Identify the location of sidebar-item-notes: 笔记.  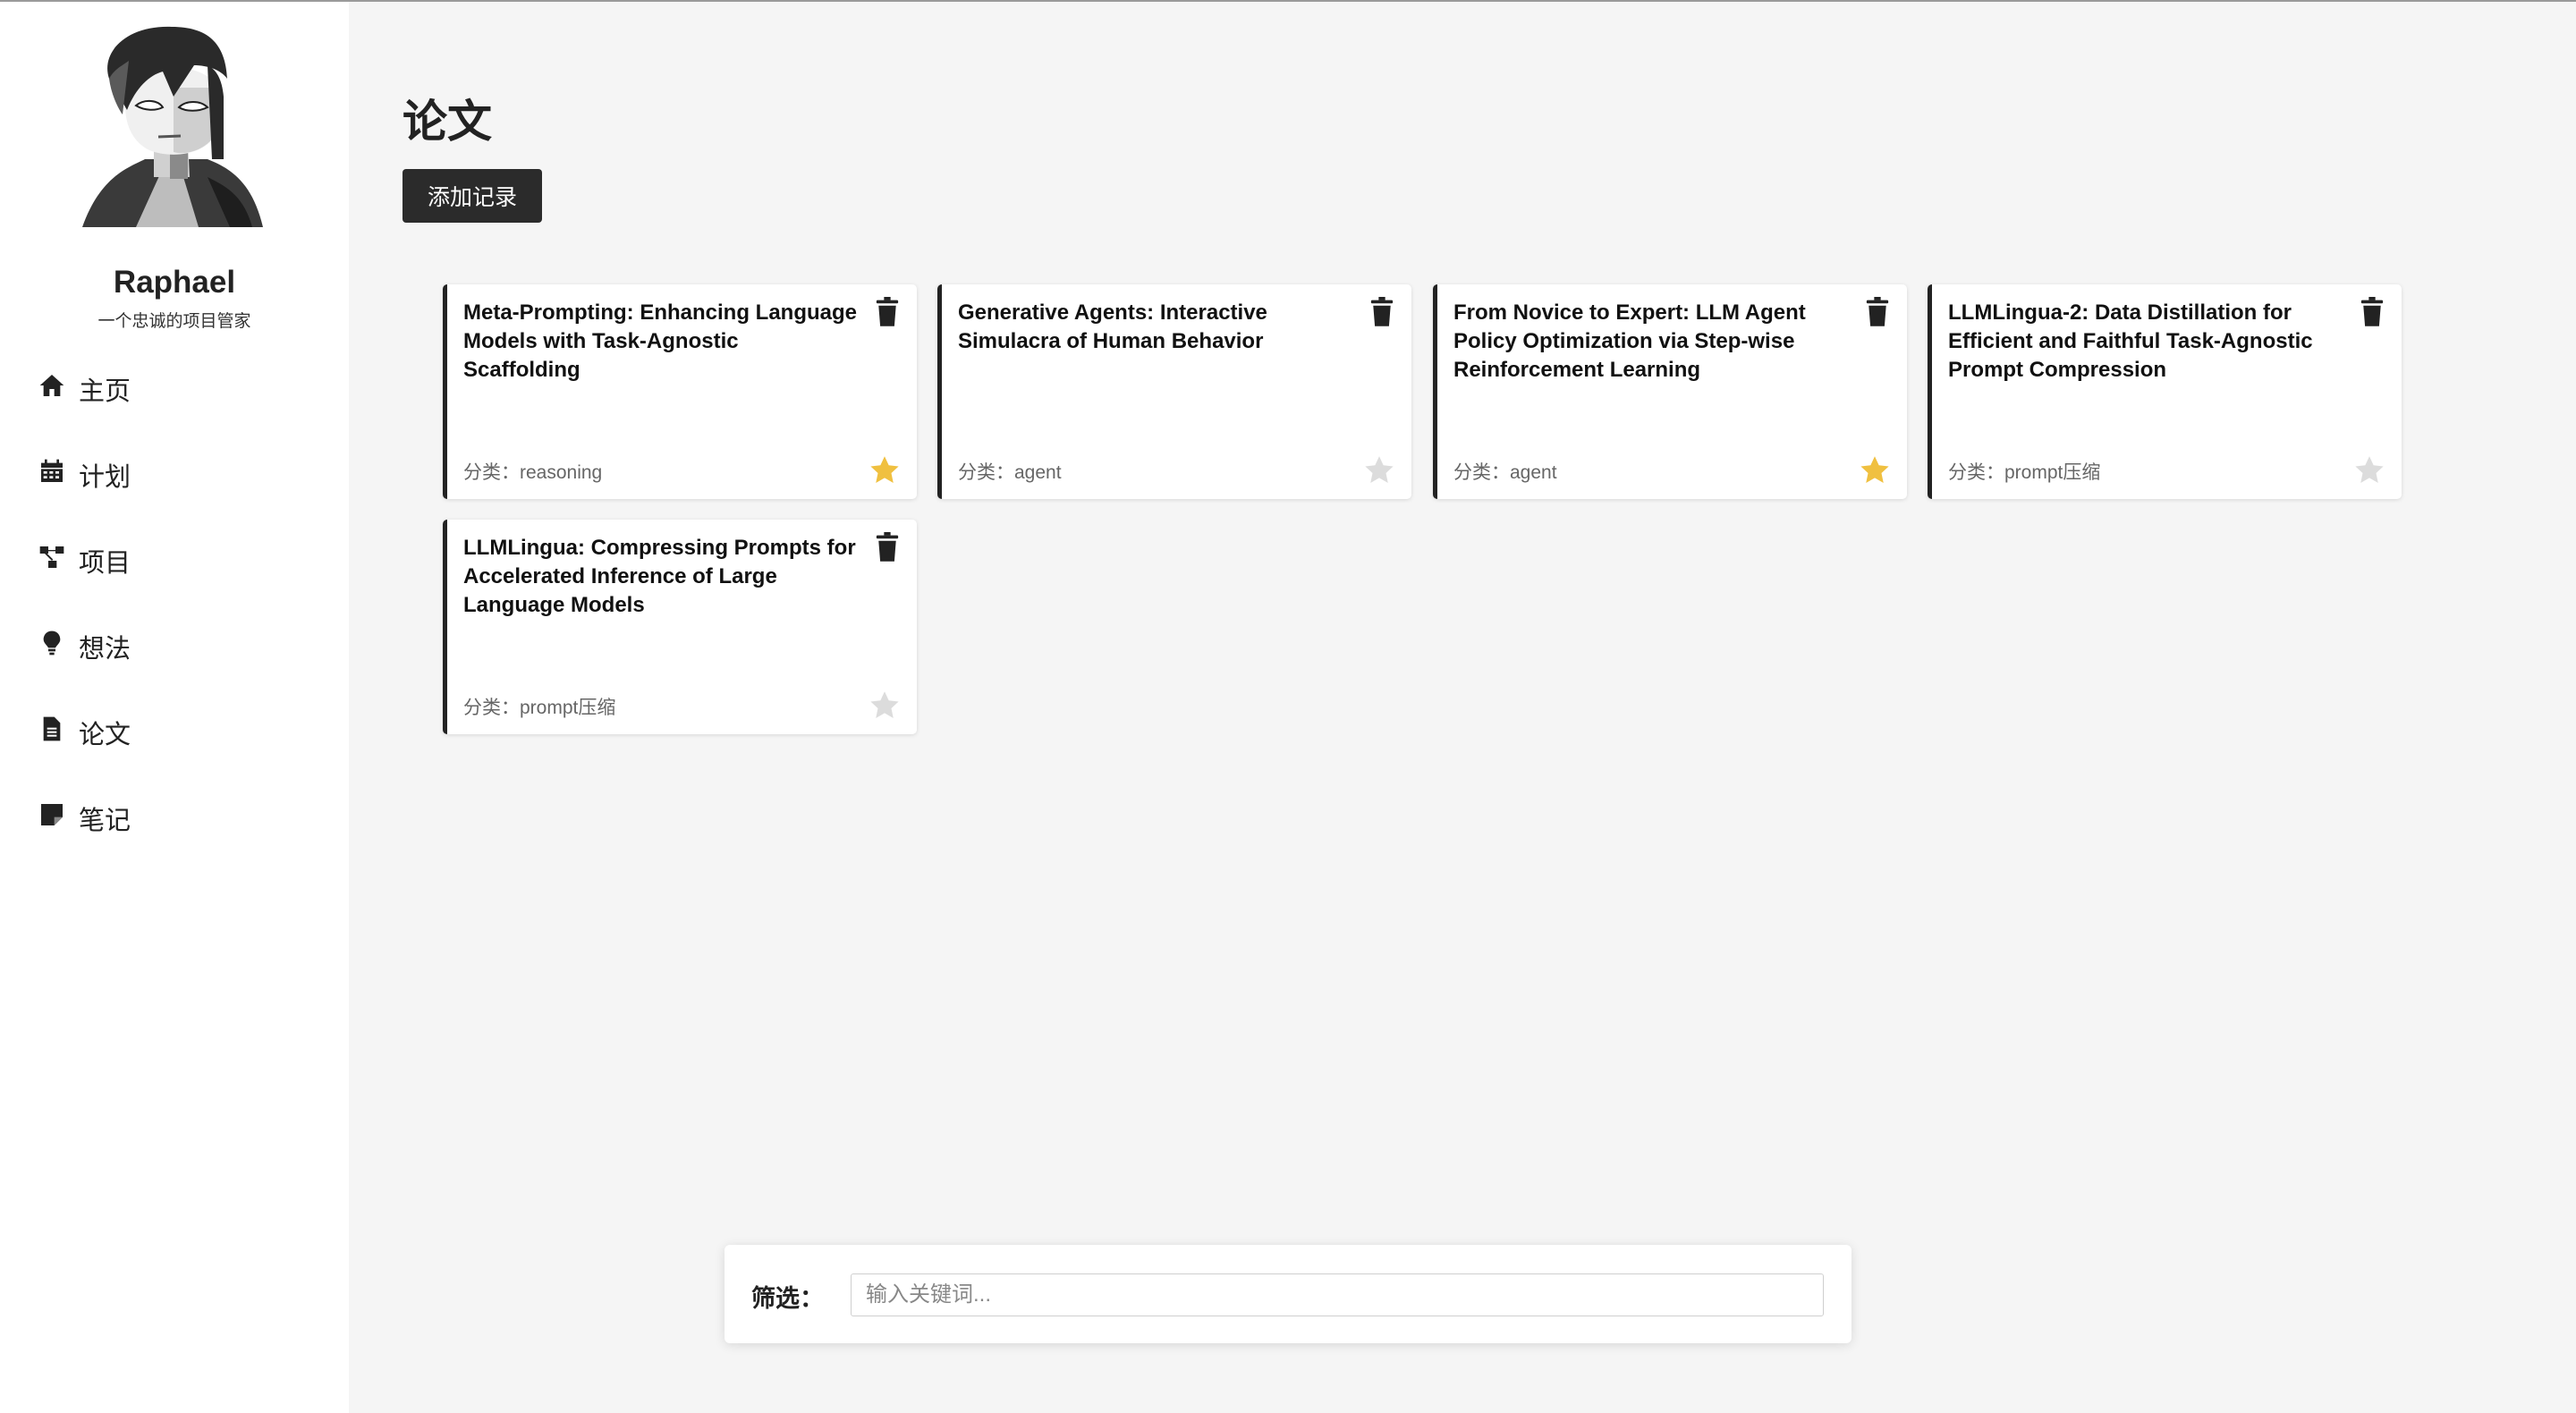
(84, 818).